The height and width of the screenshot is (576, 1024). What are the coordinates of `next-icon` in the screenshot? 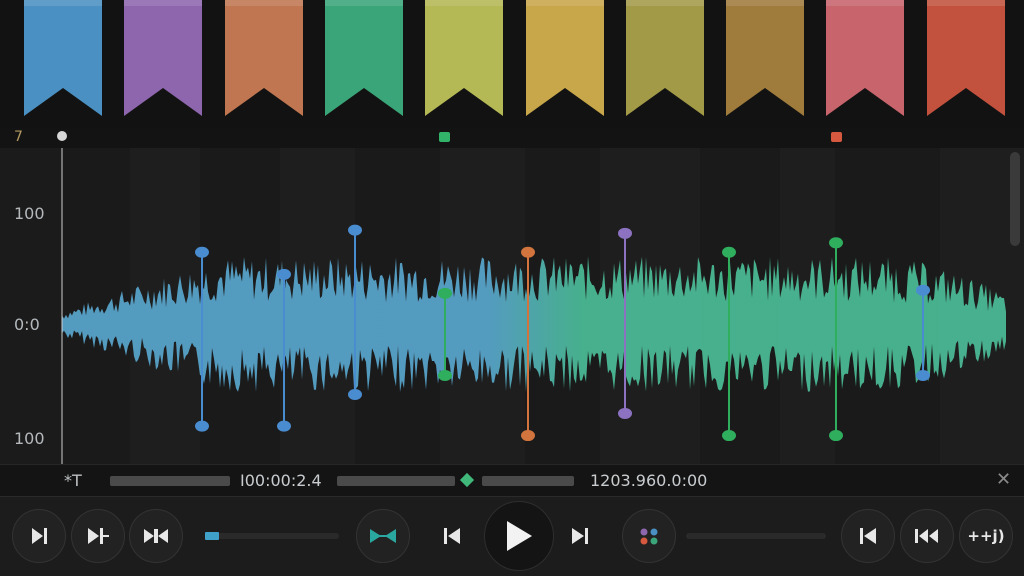 It's located at (580, 536).